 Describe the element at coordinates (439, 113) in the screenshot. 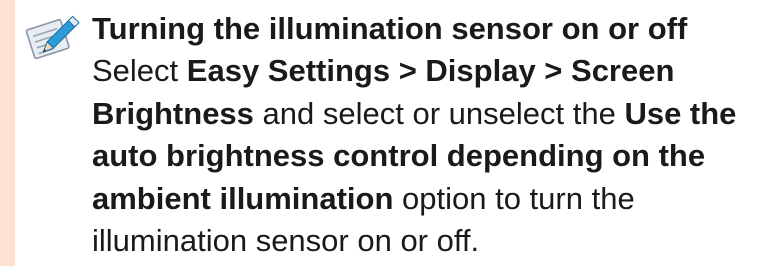

I see `body-text-2: and select or unselect the` at that location.